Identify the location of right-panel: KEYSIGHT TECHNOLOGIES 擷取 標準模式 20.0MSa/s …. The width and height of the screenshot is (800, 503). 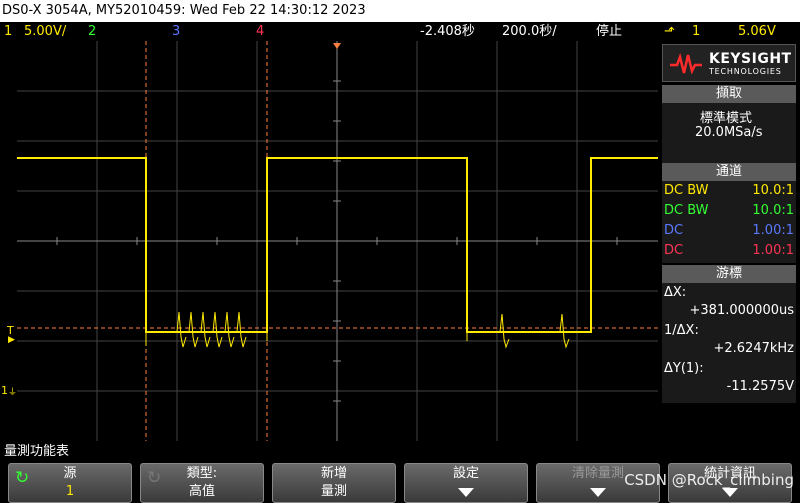
(729, 241).